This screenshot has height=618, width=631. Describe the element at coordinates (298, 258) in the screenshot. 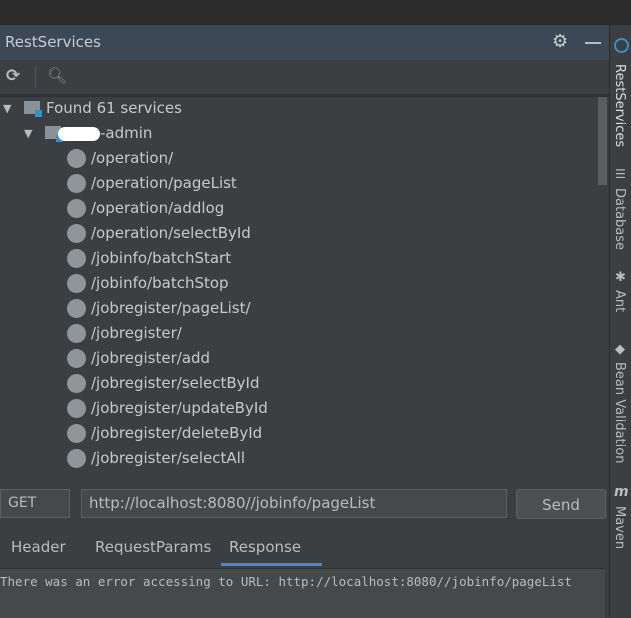

I see `tree-item: /jobinfo/batchStart` at that location.